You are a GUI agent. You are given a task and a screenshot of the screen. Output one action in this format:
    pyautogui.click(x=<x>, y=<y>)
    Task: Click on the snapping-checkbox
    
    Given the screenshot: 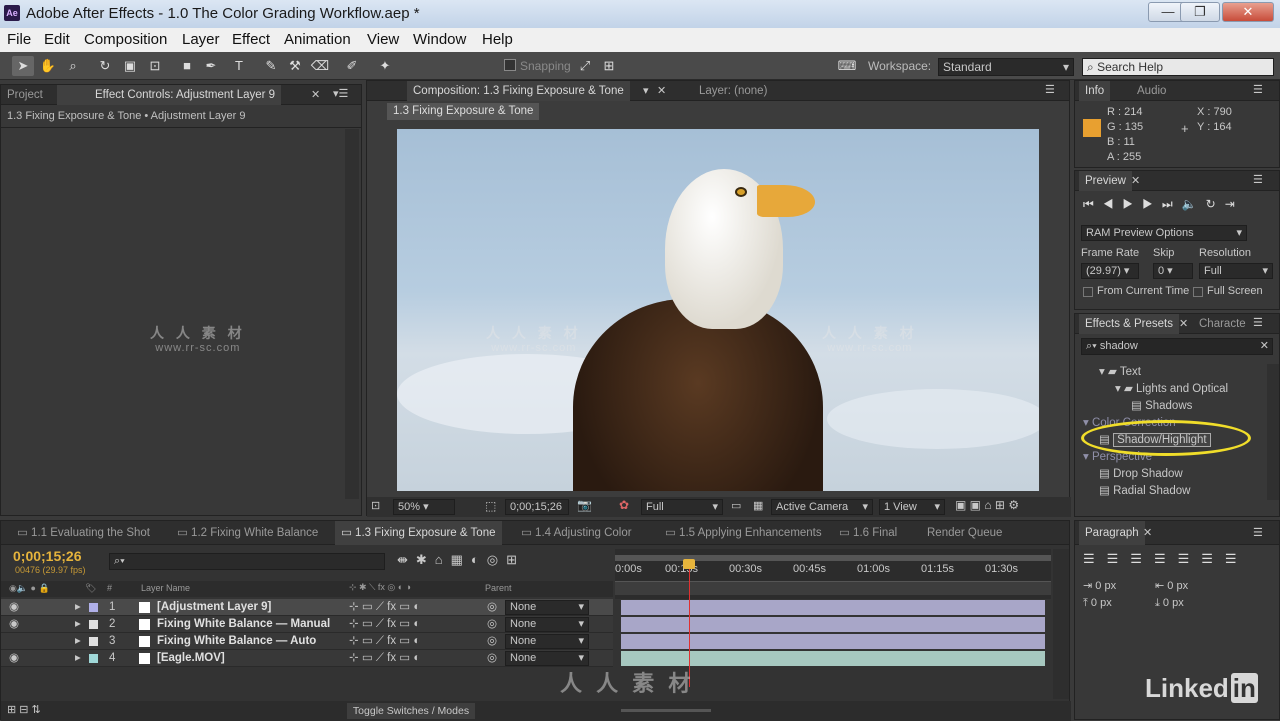 What is the action you would take?
    pyautogui.click(x=510, y=65)
    